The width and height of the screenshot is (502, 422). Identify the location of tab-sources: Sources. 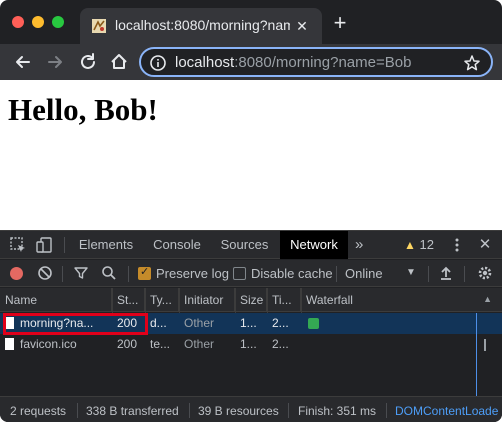
(244, 245).